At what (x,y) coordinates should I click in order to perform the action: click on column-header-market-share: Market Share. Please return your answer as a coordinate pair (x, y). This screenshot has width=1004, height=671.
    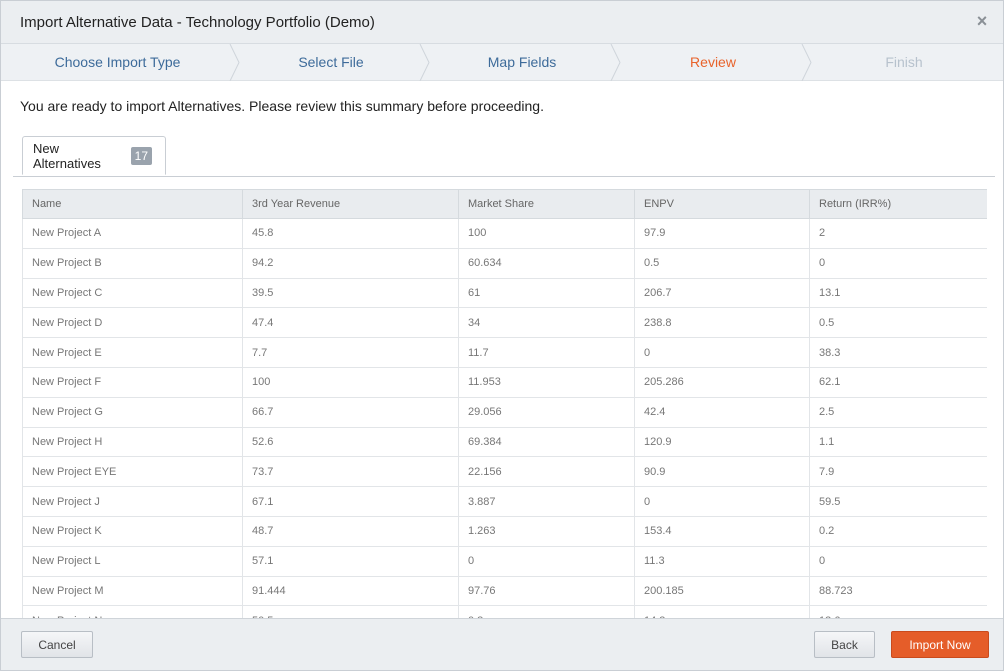
    Looking at the image, I should click on (546, 204).